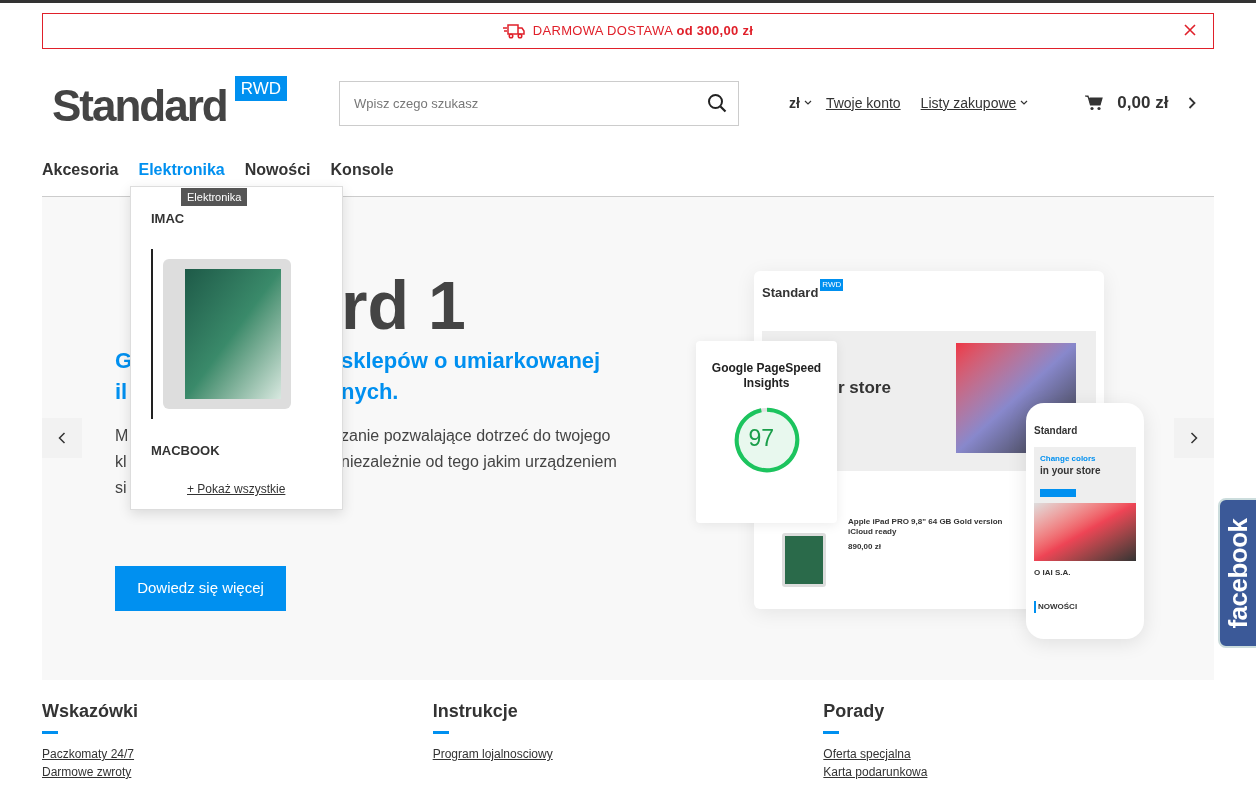 Image resolution: width=1256 pixels, height=797 pixels. What do you see at coordinates (863, 103) in the screenshot?
I see `account-link: Twoje konto` at bounding box center [863, 103].